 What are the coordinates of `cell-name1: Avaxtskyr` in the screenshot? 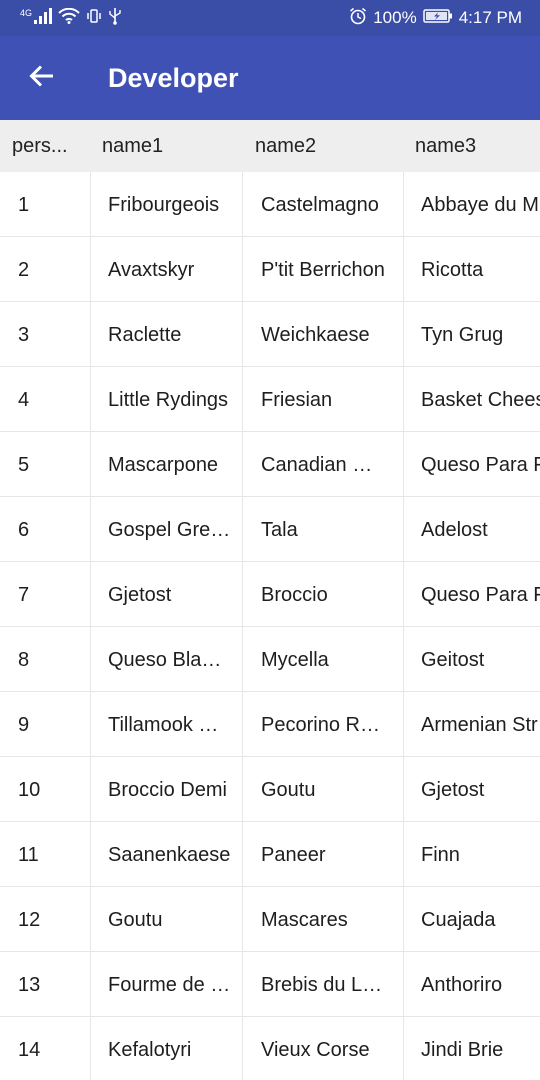 It's located at (151, 270).